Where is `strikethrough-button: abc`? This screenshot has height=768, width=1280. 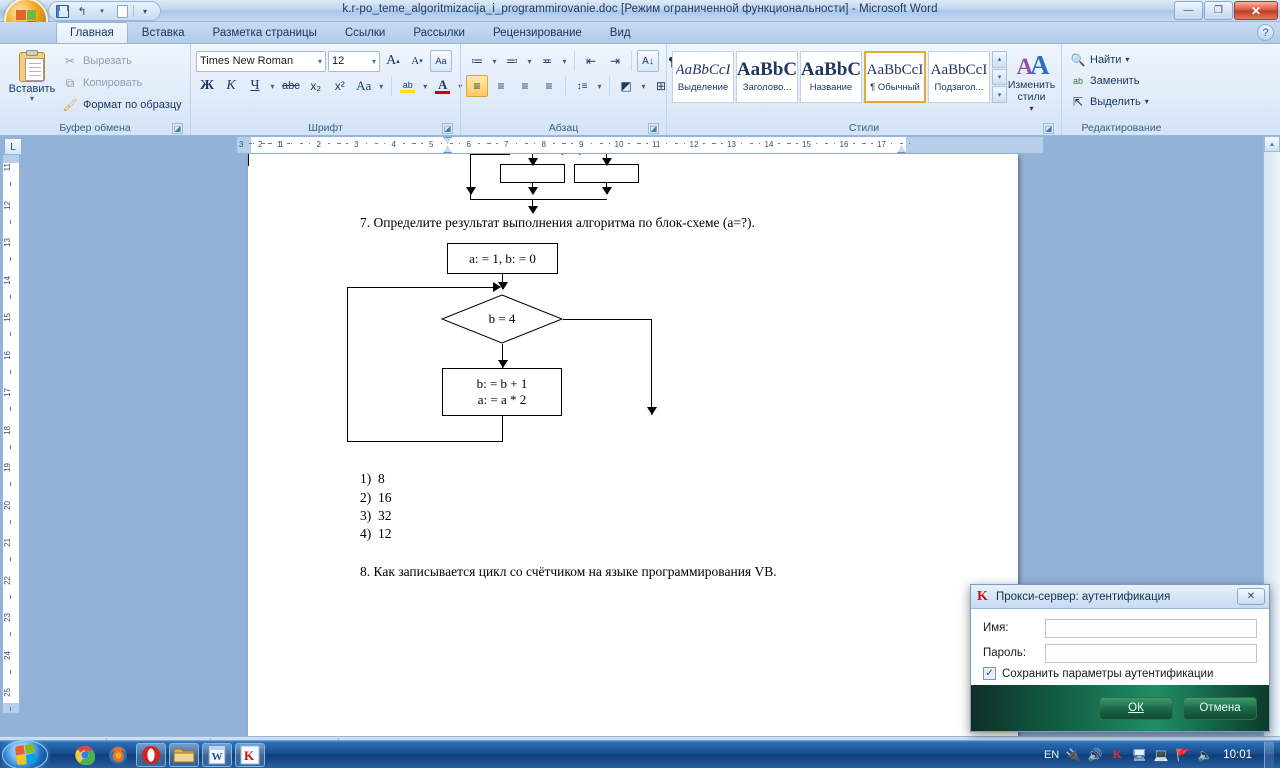
strikethrough-button: abc is located at coordinates (291, 86).